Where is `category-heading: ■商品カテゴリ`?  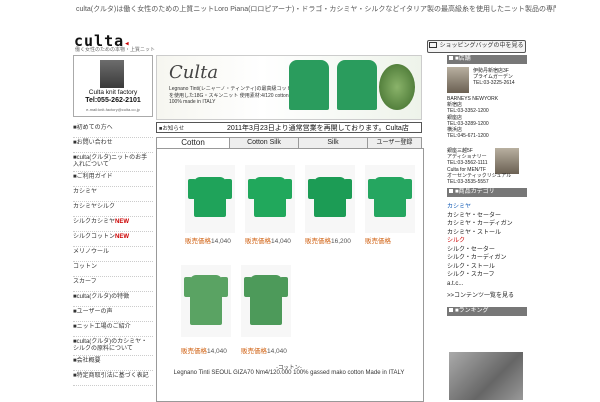 category-heading: ■商品カテゴリ is located at coordinates (487, 192).